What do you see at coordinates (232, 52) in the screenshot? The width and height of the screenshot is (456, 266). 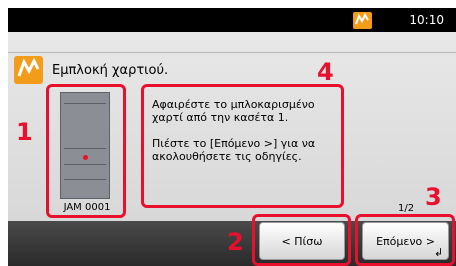 I see `divider` at bounding box center [232, 52].